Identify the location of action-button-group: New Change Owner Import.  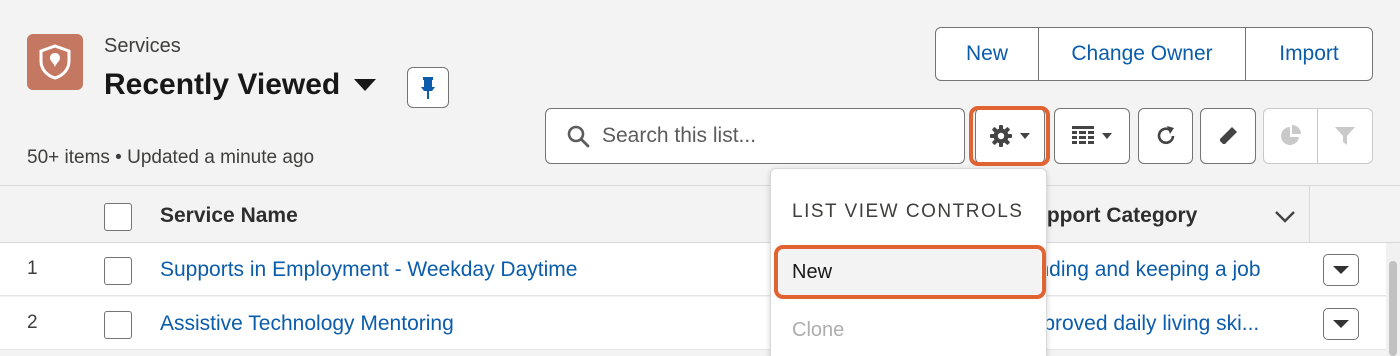
(1154, 54).